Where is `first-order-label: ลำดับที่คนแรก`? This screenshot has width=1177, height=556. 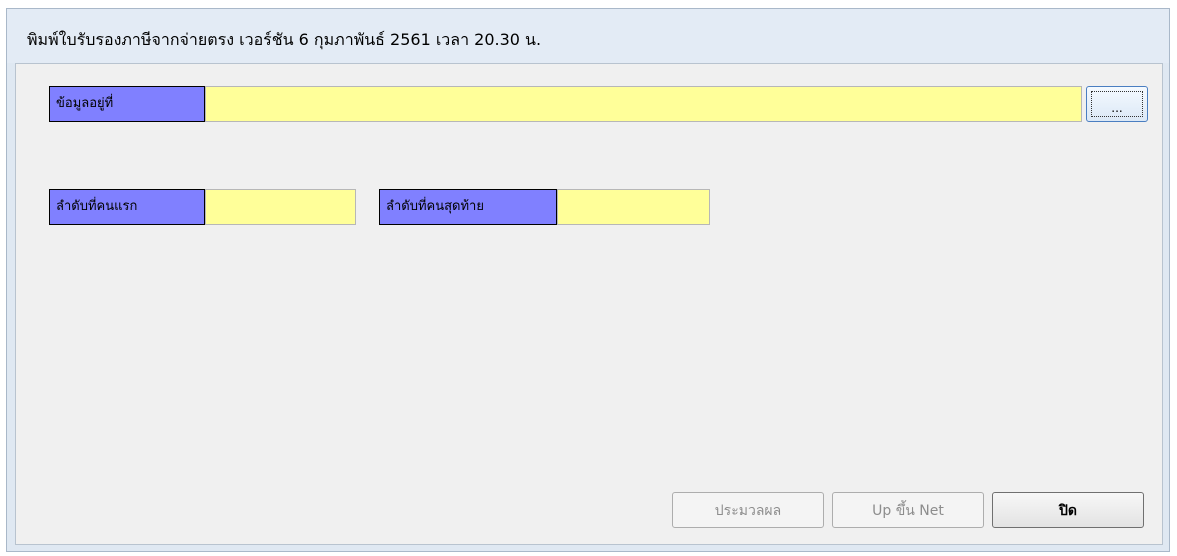
first-order-label: ลำดับที่คนแรก is located at coordinates (127, 207).